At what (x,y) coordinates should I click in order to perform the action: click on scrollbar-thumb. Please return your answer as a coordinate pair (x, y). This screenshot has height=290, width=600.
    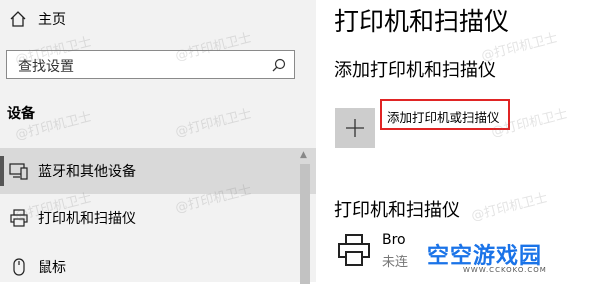
    Looking at the image, I should click on (305, 224).